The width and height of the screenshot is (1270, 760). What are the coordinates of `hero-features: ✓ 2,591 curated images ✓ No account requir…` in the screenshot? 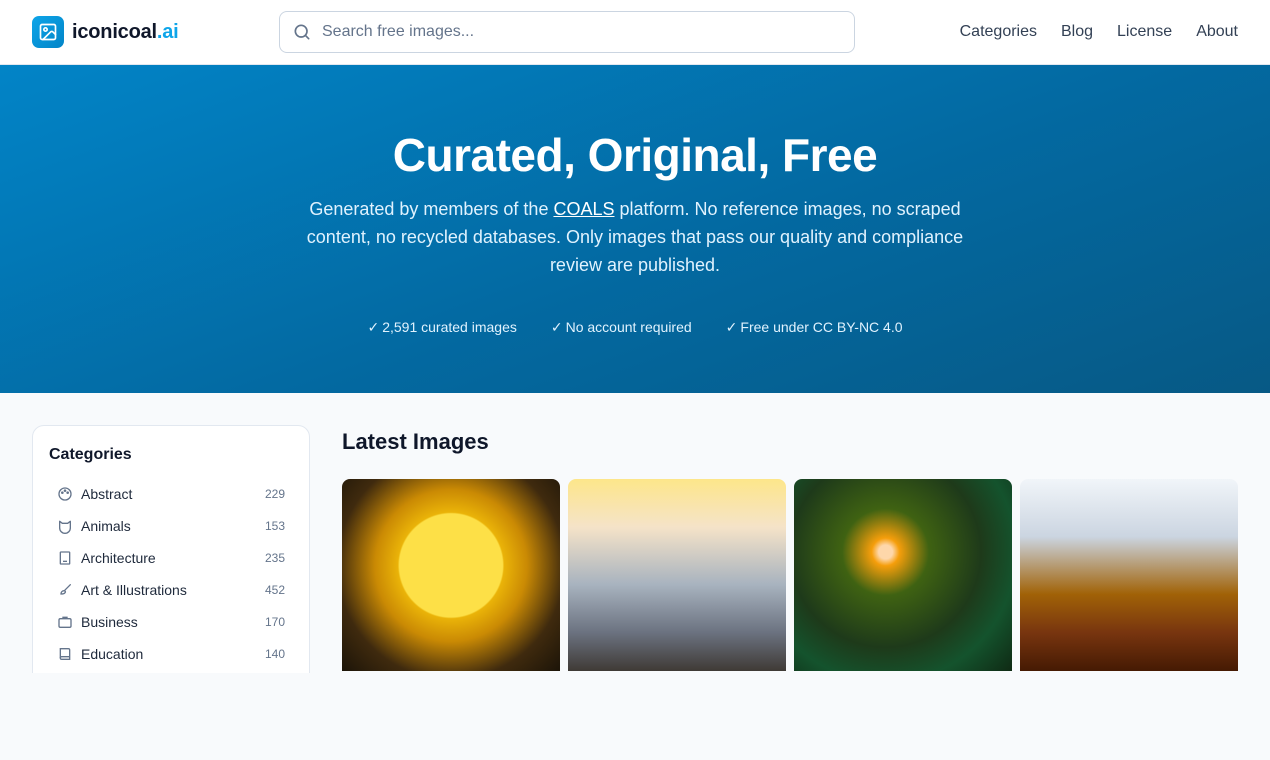 It's located at (635, 327).